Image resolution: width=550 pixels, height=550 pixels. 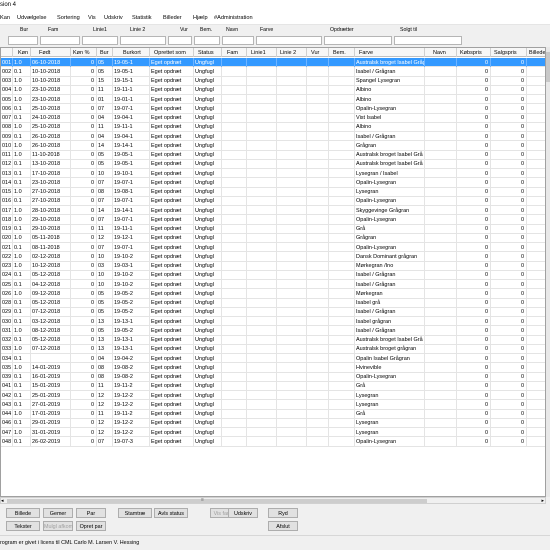 What do you see at coordinates (358, 40) in the screenshot?
I see `filter-input-opdraetter` at bounding box center [358, 40].